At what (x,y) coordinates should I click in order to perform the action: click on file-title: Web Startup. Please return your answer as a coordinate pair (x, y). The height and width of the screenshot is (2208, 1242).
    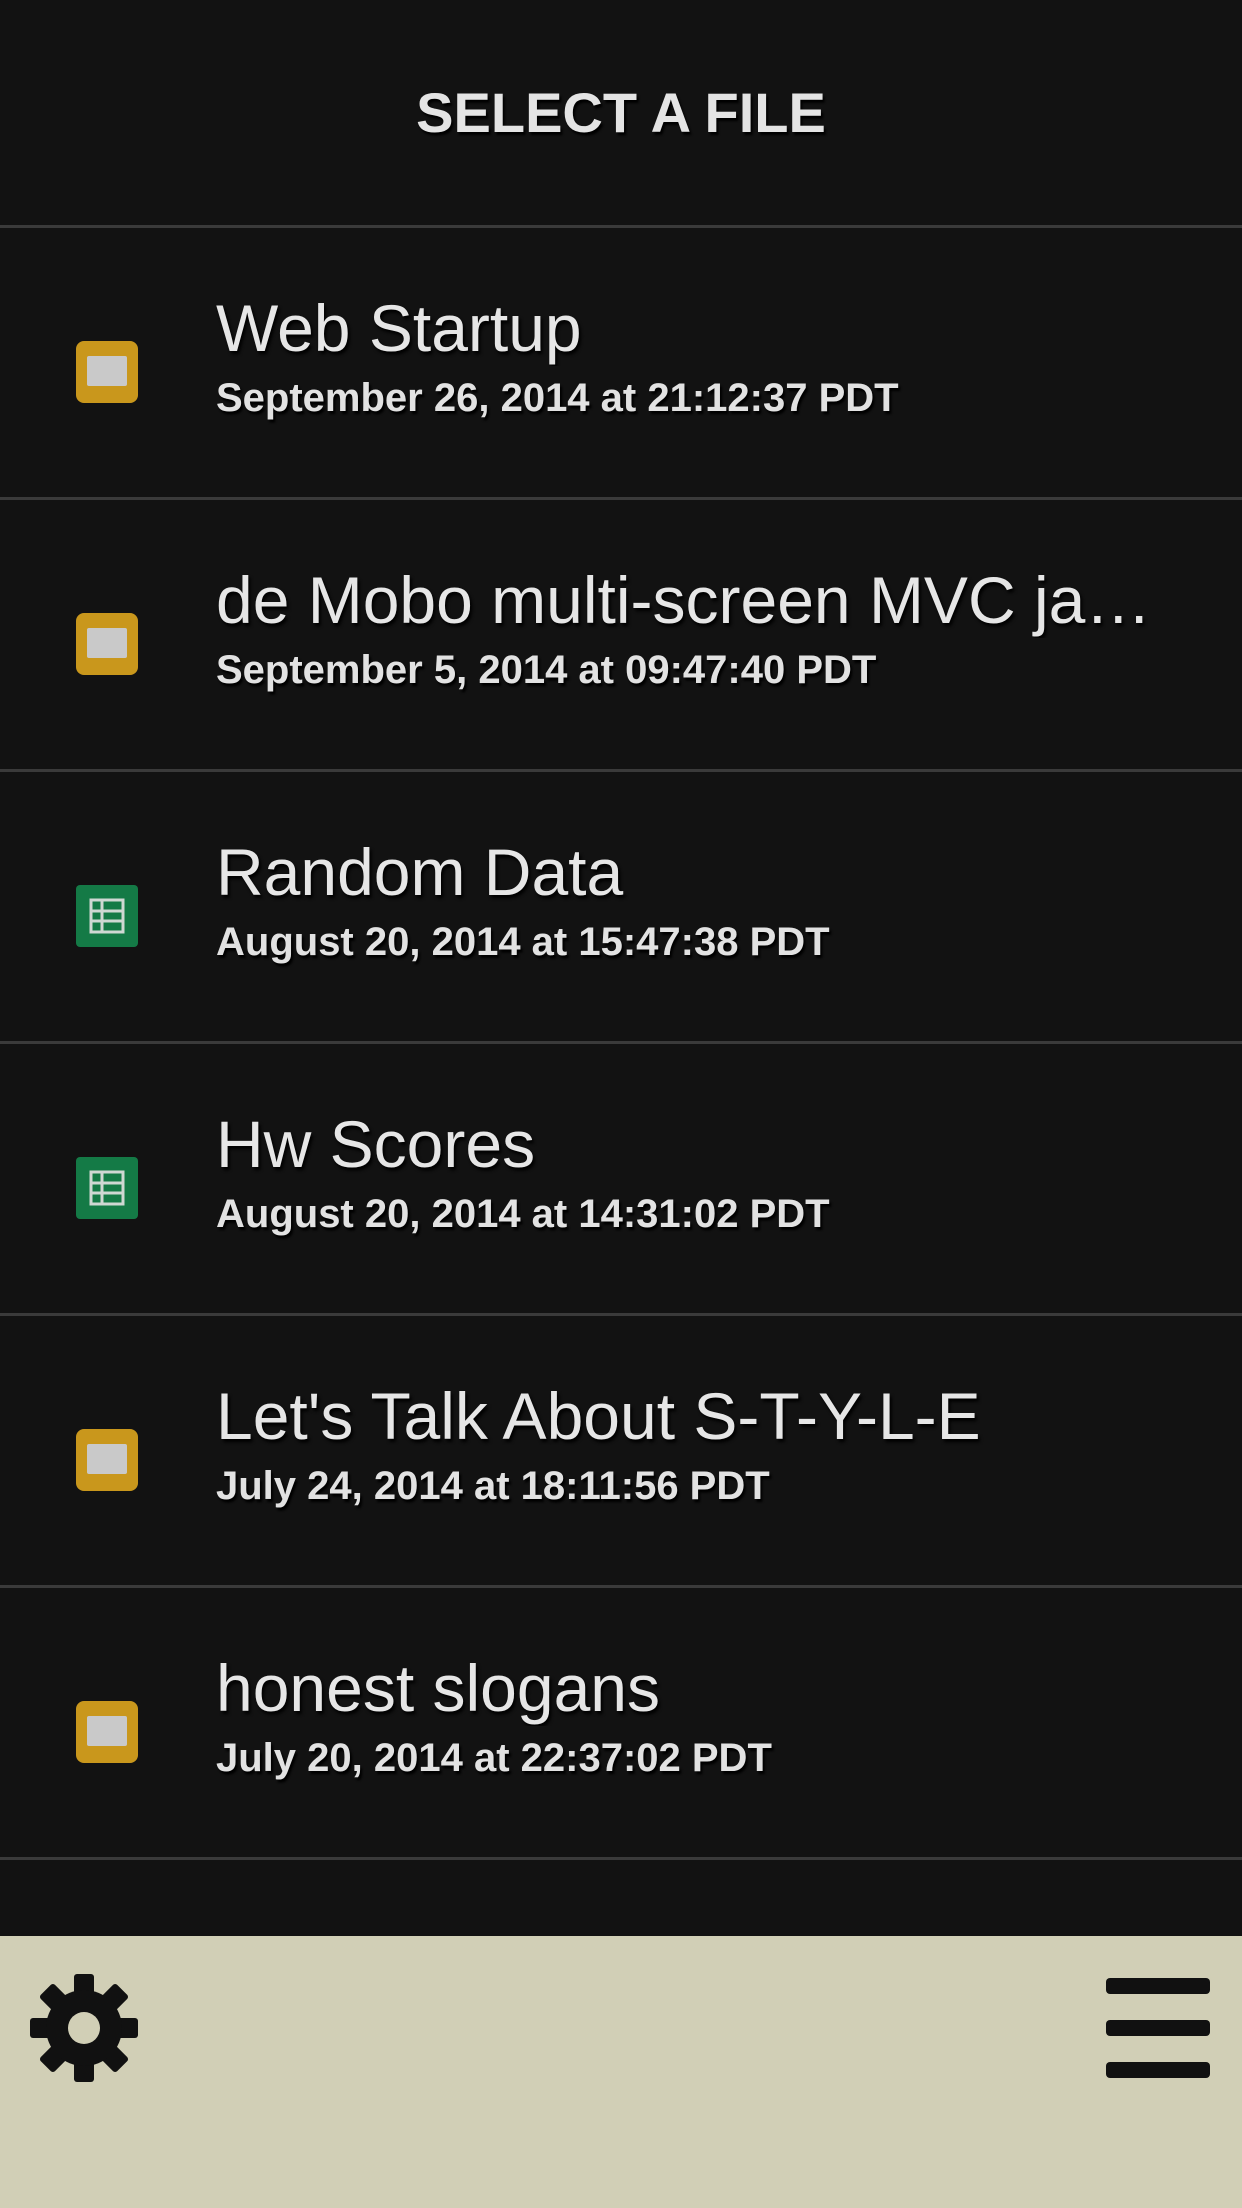
    Looking at the image, I should click on (399, 328).